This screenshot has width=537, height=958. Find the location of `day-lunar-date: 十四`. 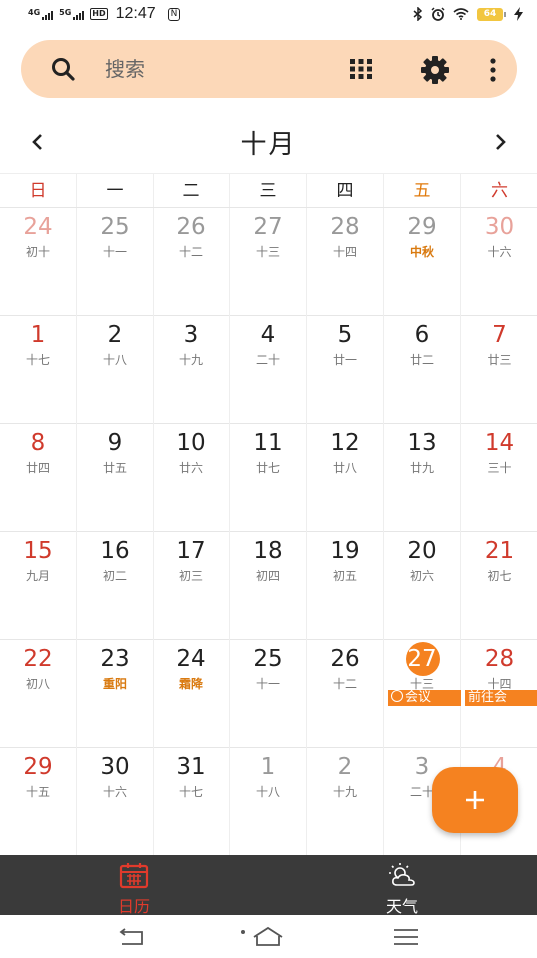

day-lunar-date: 十四 is located at coordinates (344, 252).